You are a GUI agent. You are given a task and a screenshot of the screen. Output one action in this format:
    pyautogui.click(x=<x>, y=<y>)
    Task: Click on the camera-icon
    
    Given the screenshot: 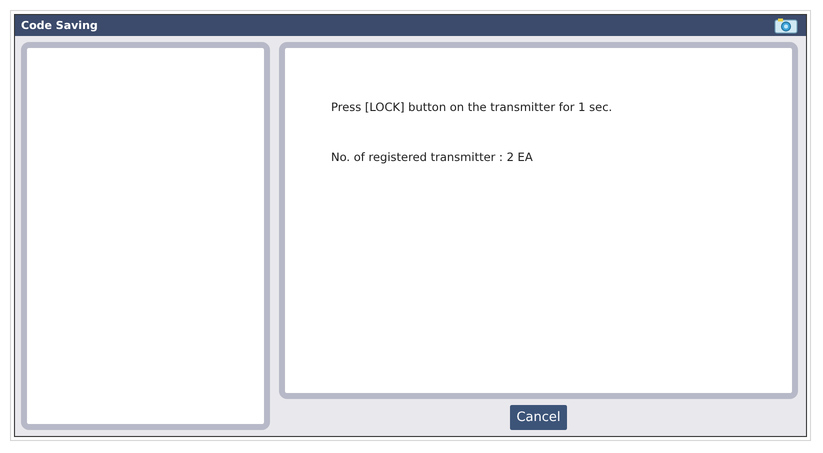 What is the action you would take?
    pyautogui.click(x=786, y=26)
    